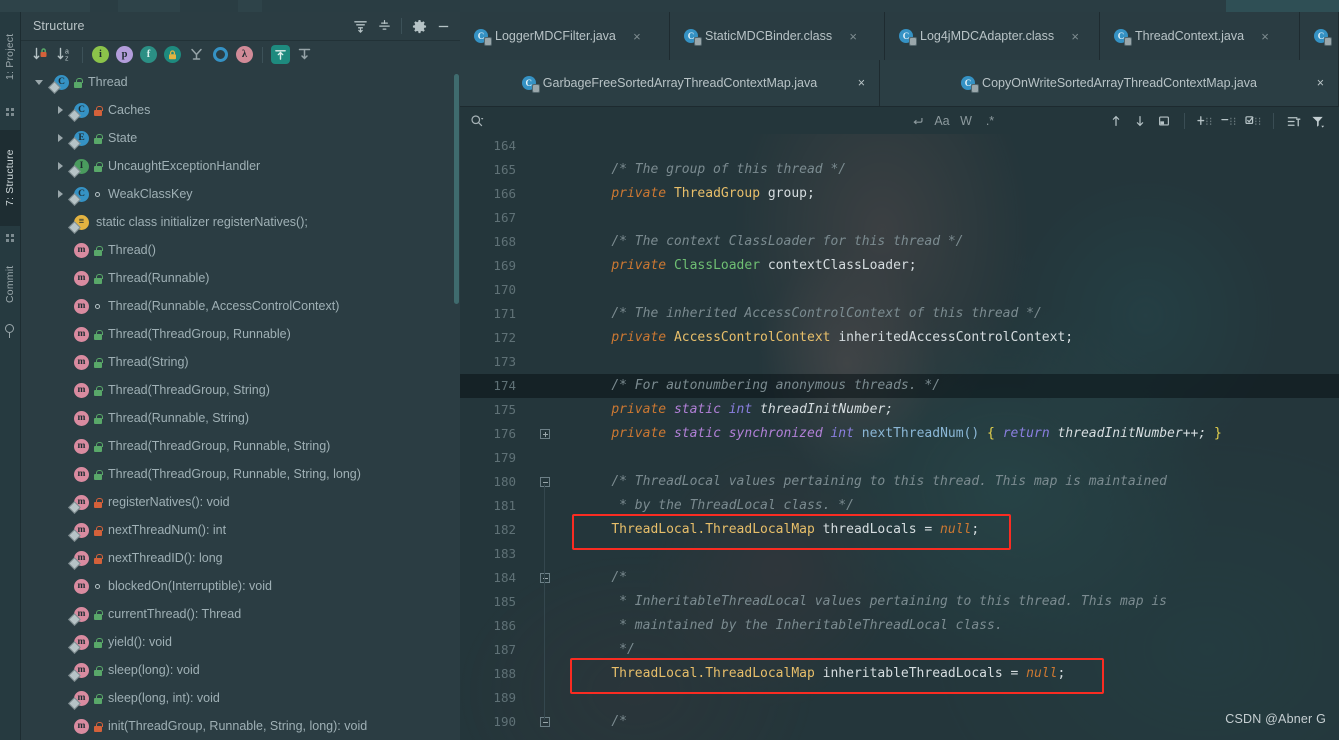  What do you see at coordinates (240, 390) in the screenshot?
I see `structure-tree-item: m Thread(ThreadGroup, String)` at bounding box center [240, 390].